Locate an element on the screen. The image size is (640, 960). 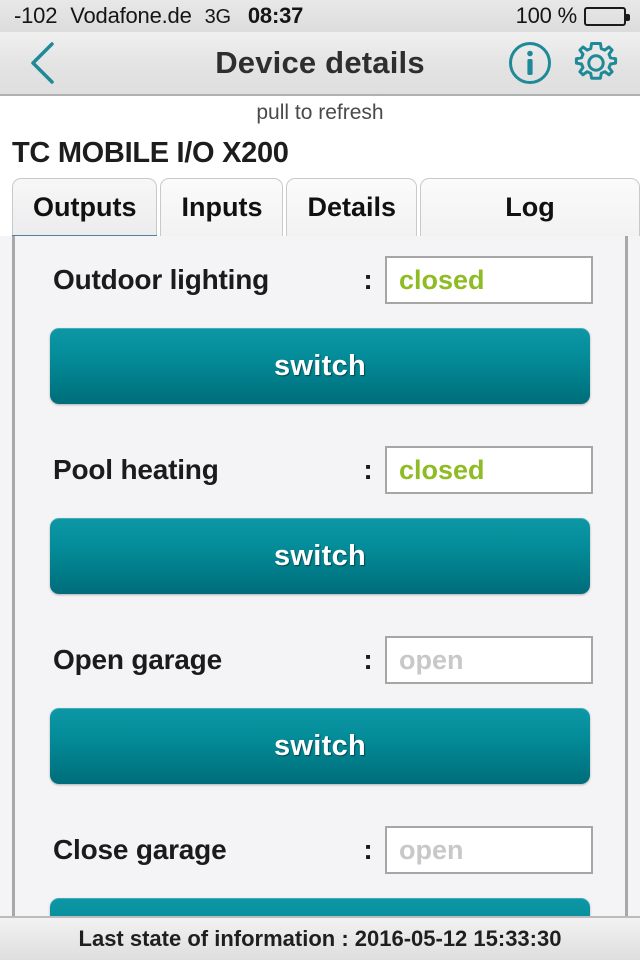
tab-log-label: Log is located at coordinates (530, 207).